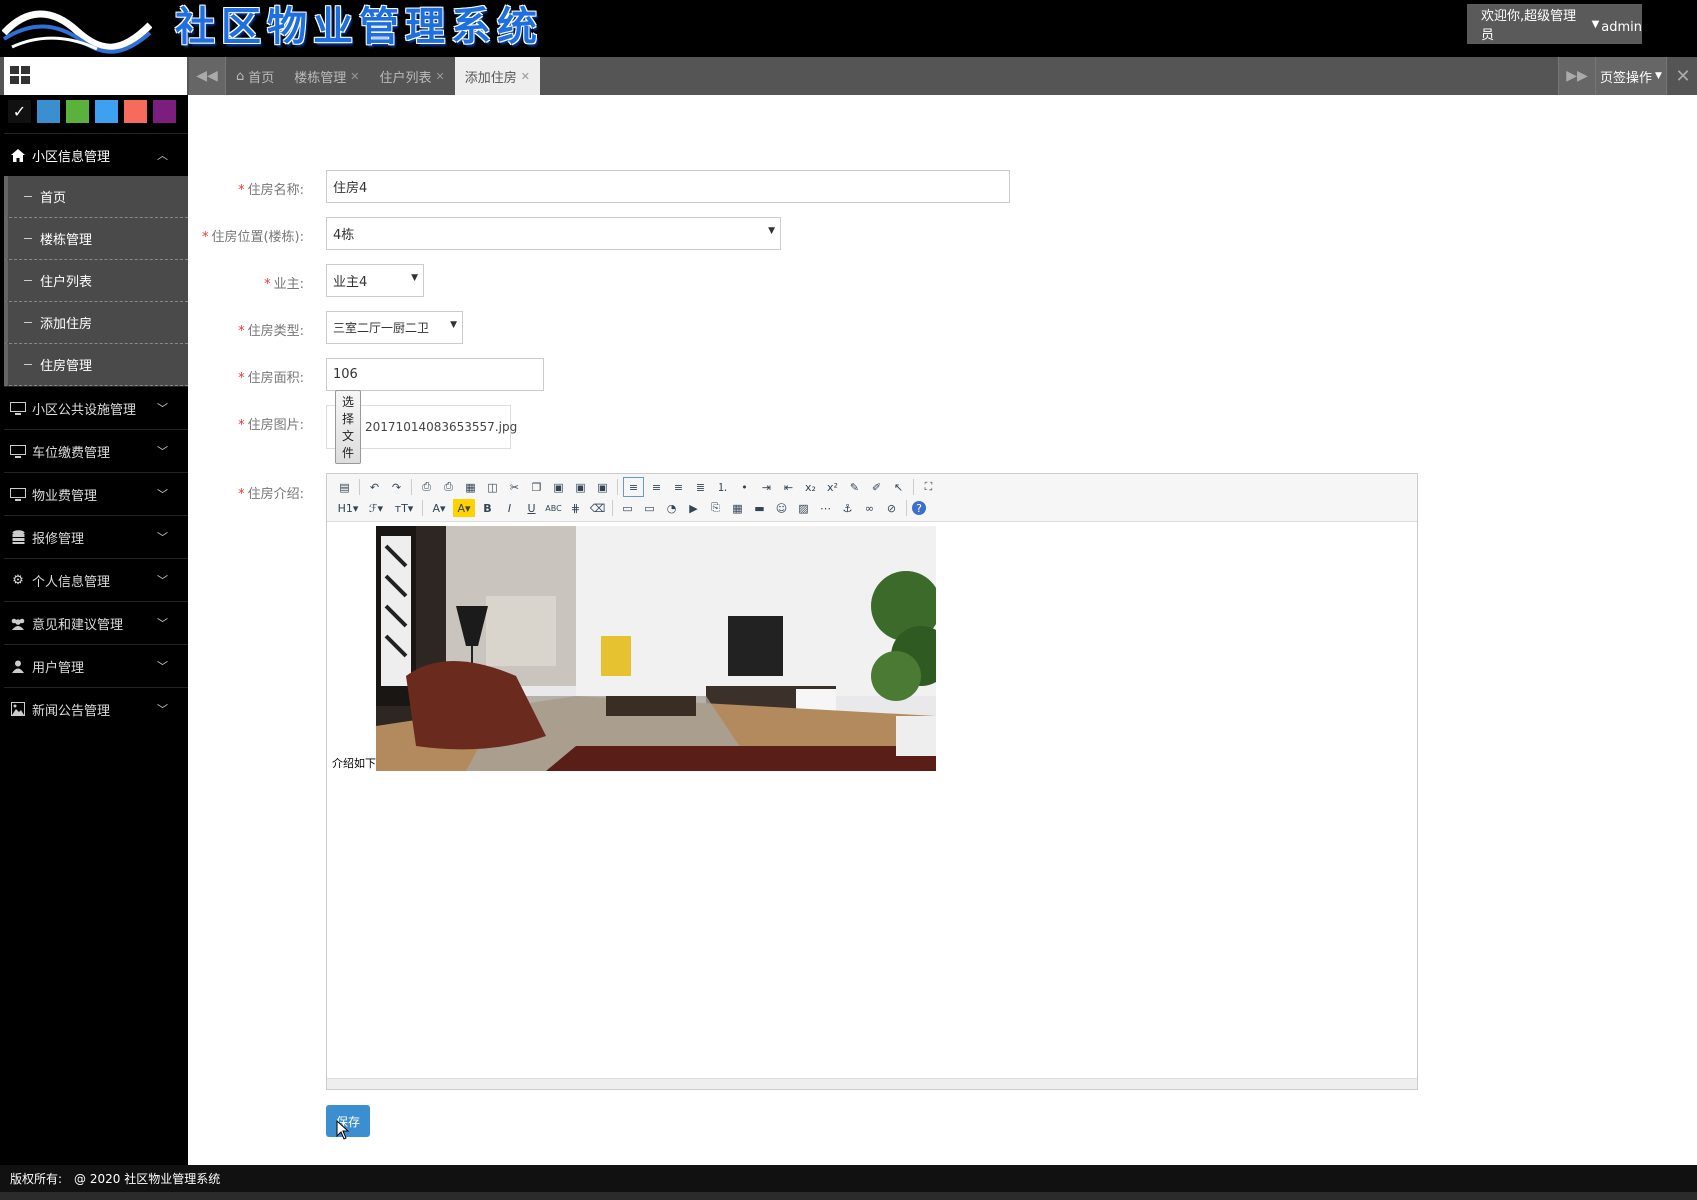  Describe the element at coordinates (96, 197) in the screenshot. I see `sidebar-item-home: 首页` at that location.